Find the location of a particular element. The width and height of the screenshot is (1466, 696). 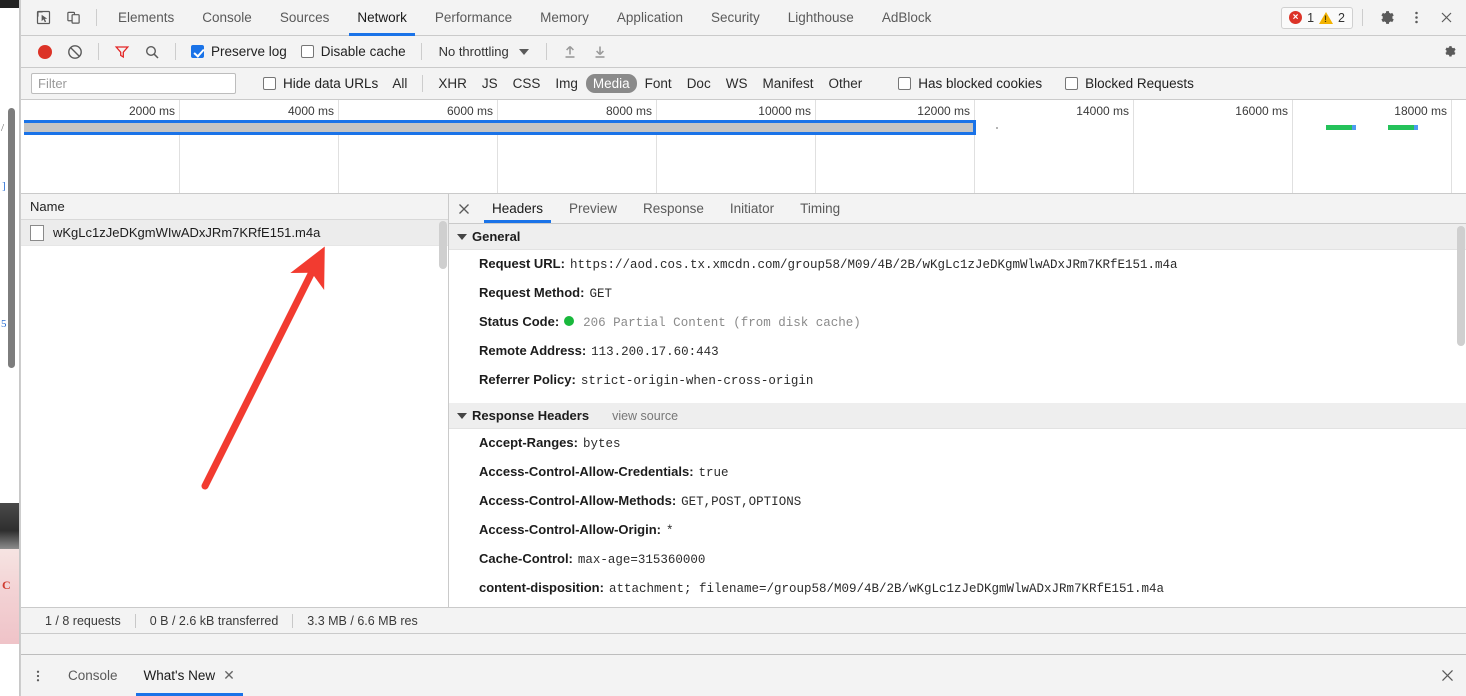

network-toolbar: Preserve log Disable cache No throttling is located at coordinates (743, 52).